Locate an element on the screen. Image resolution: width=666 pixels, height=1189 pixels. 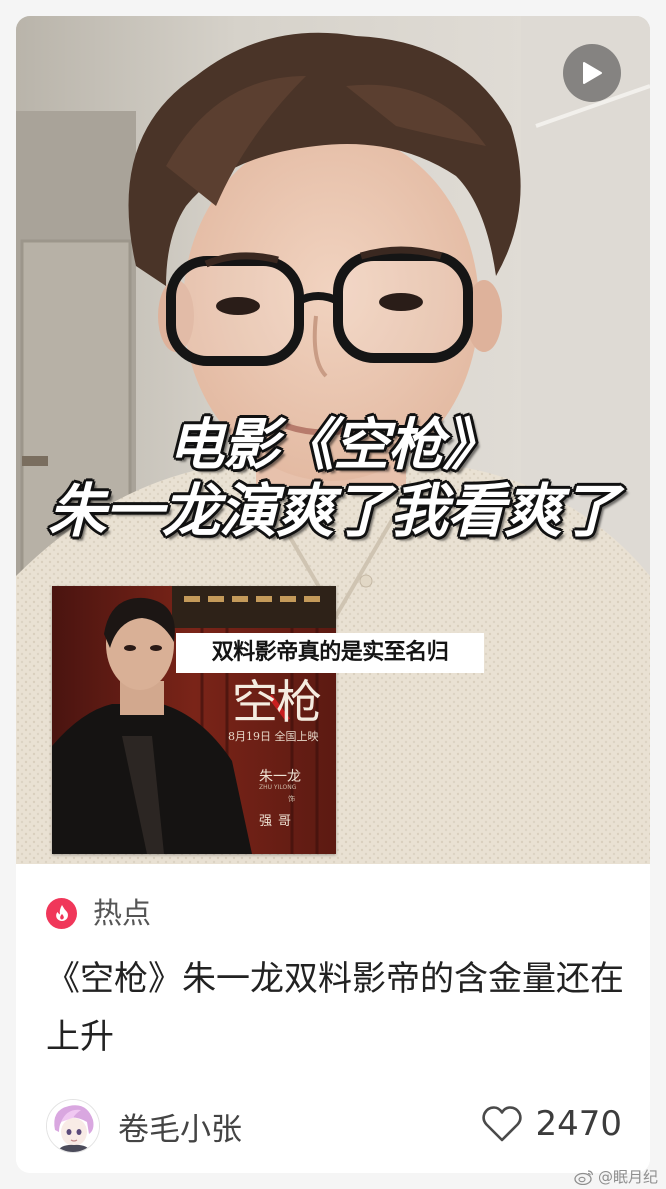
author-info: 卷毛小张 is located at coordinates (144, 1126).